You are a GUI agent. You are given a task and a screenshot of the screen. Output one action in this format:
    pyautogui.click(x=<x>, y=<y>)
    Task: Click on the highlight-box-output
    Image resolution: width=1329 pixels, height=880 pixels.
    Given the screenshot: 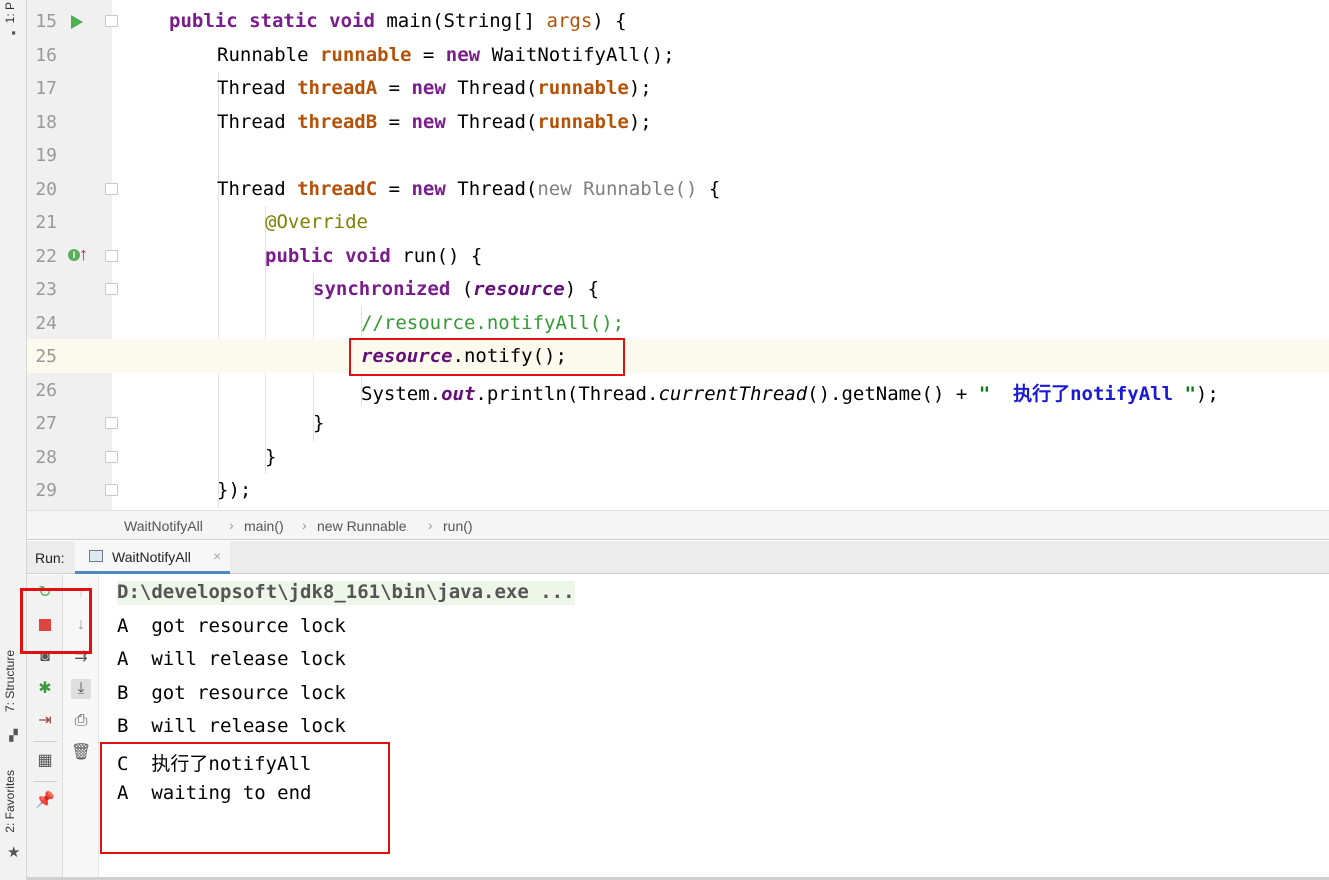 What is the action you would take?
    pyautogui.click(x=245, y=798)
    